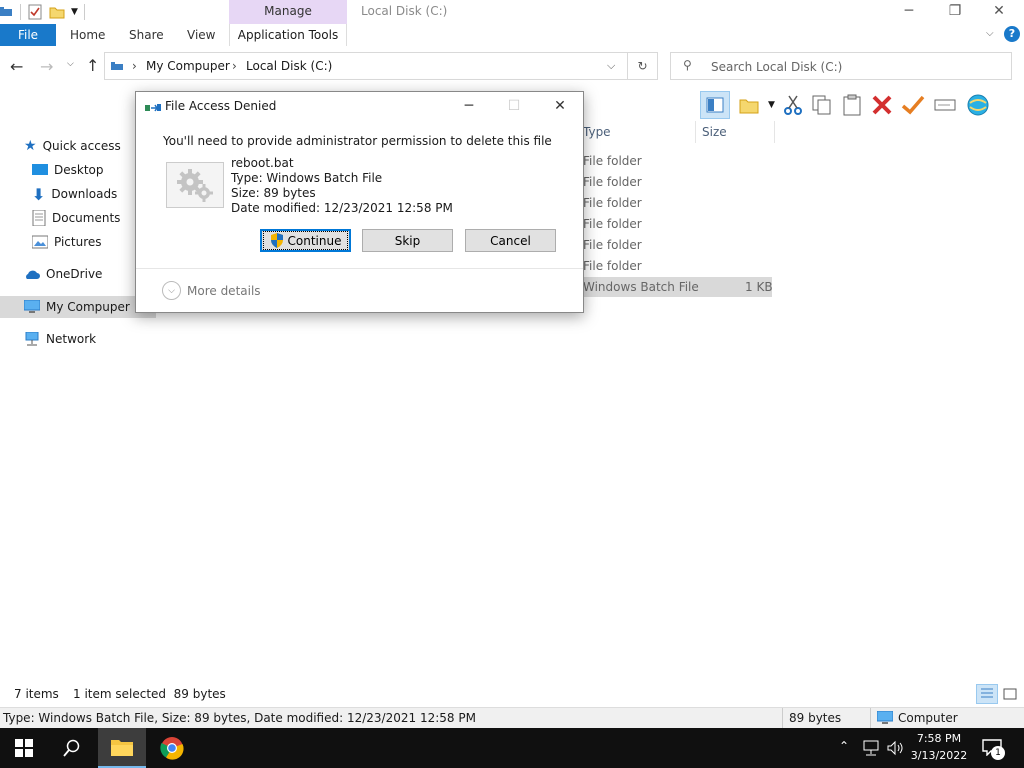 The image size is (1024, 768). Describe the element at coordinates (560, 106) in the screenshot. I see `dialog-close-button: ✕` at that location.